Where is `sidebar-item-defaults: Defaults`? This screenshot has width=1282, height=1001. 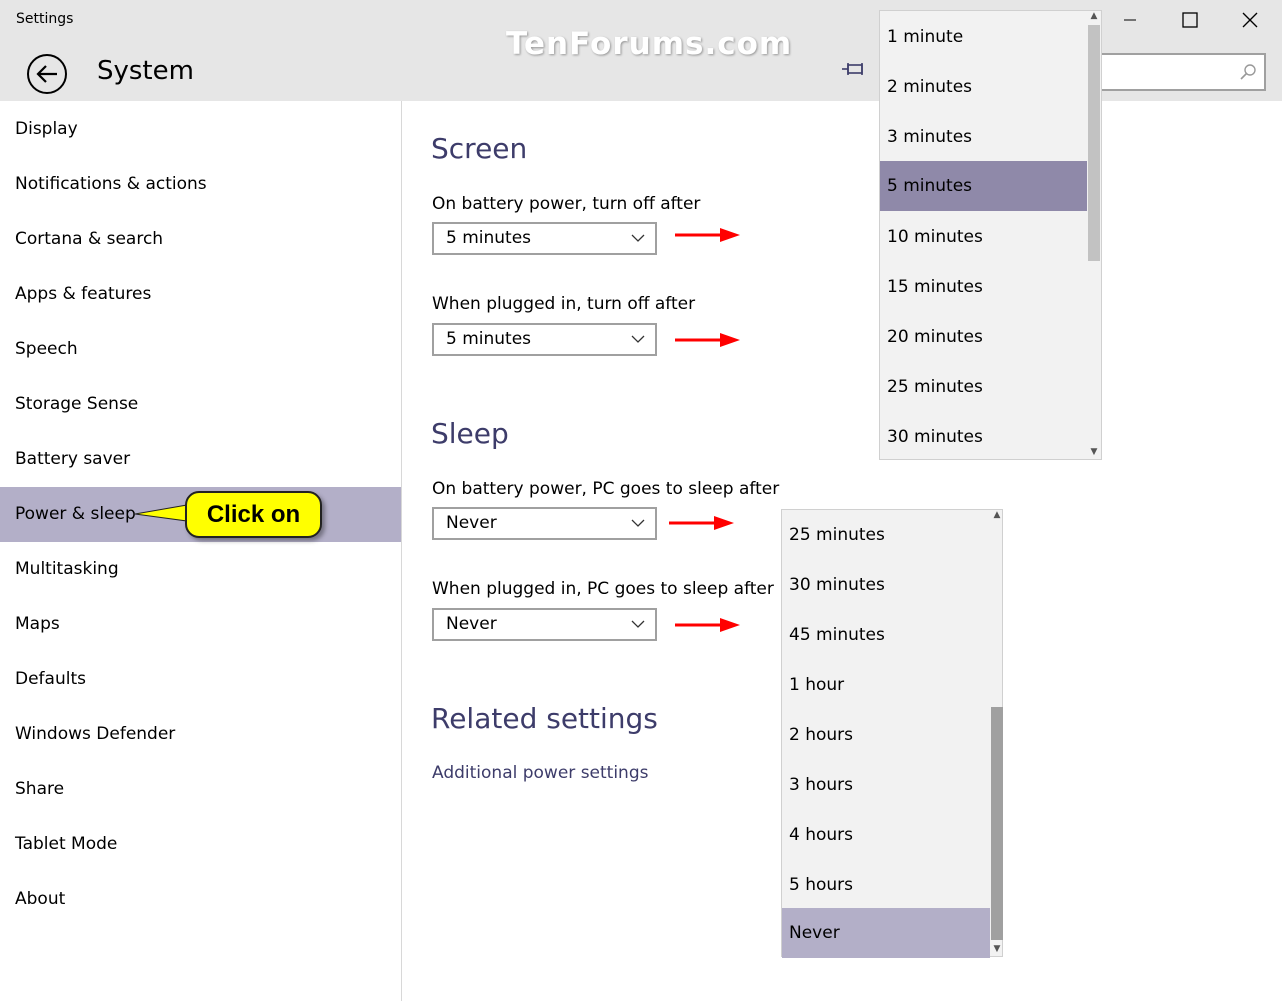
sidebar-item-defaults: Defaults is located at coordinates (200, 679).